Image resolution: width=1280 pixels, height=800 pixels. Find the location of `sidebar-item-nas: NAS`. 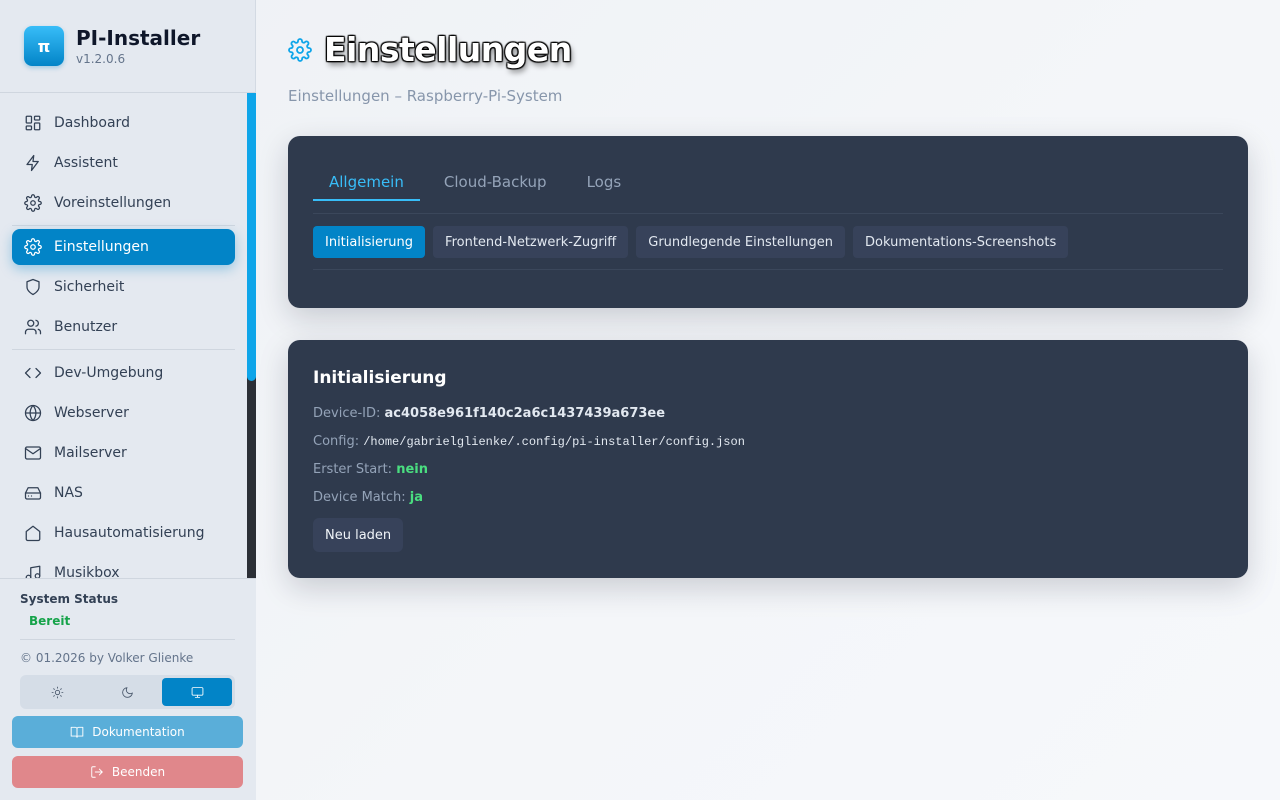

sidebar-item-nas: NAS is located at coordinates (123, 493).